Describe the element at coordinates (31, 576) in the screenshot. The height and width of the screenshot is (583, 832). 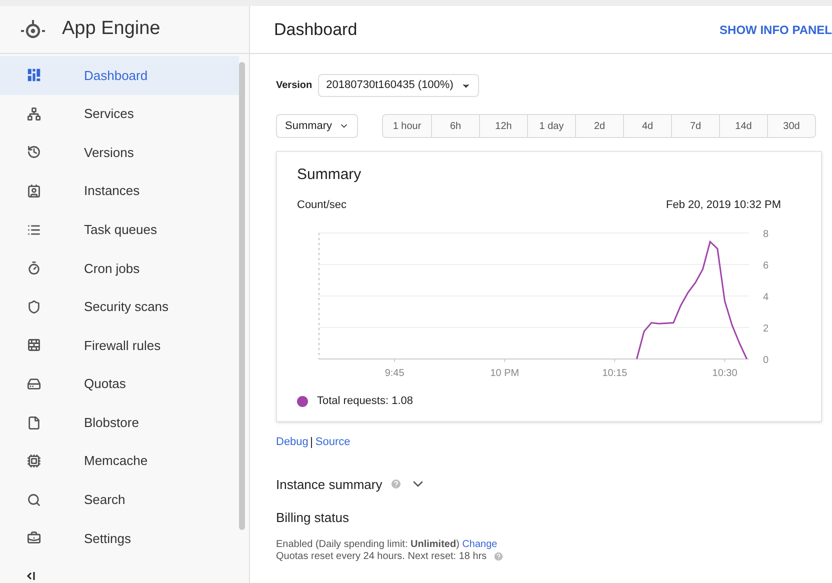
I see `collapse-icon` at that location.